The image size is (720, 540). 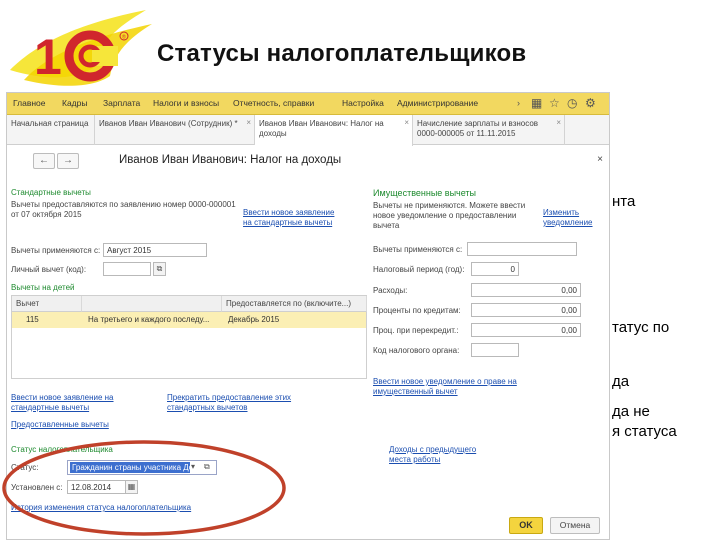 What do you see at coordinates (43, 287) in the screenshot?
I see `children-header: Вычеты на детей` at bounding box center [43, 287].